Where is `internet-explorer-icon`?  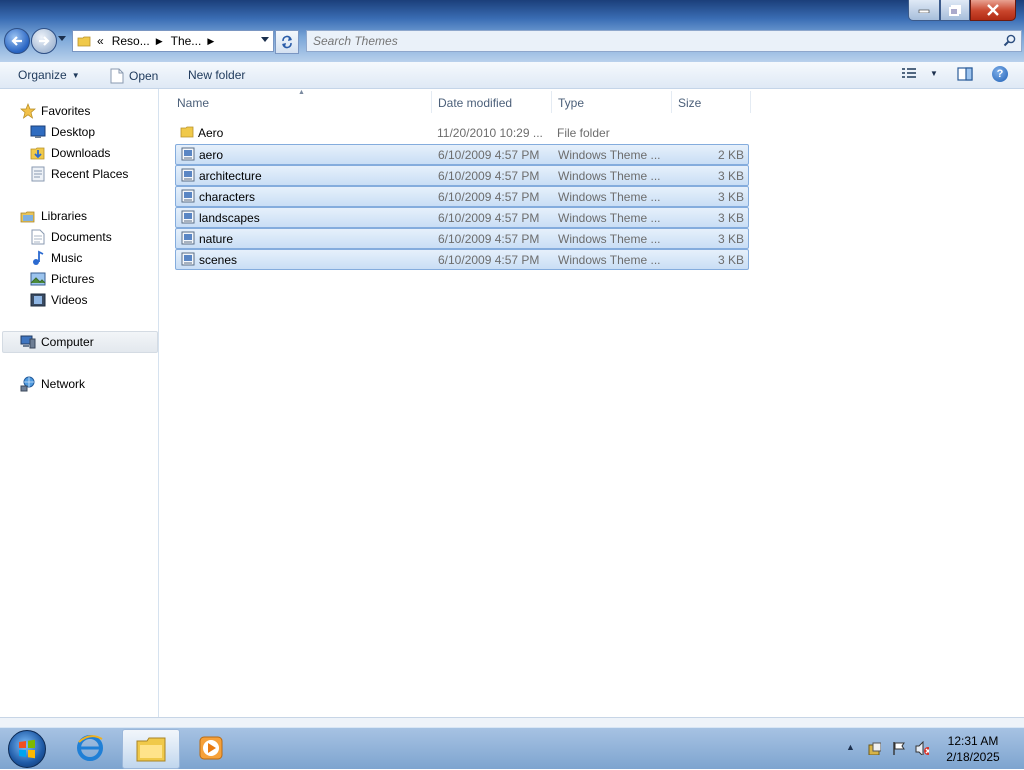
internet-explorer-icon is located at coordinates (90, 748).